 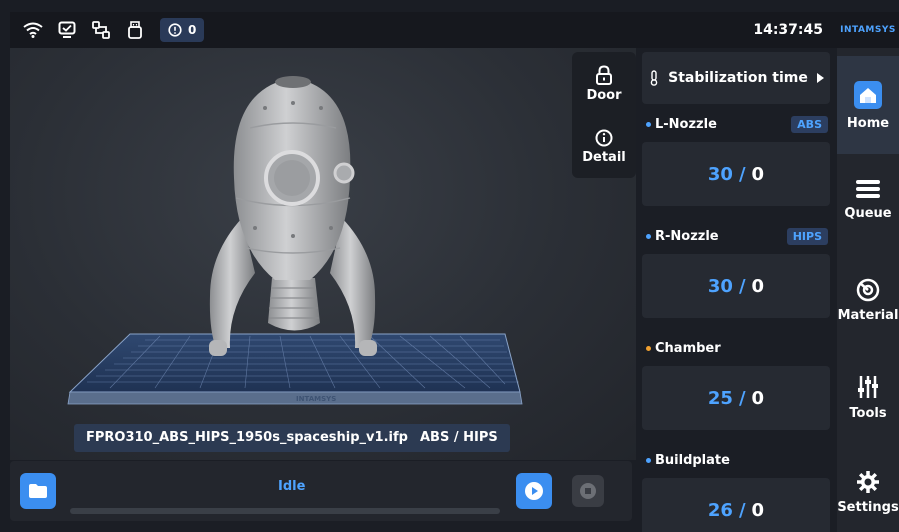 I want to click on temp-card-l-nozzle: L-Nozzle ABS 30/0, so click(x=736, y=158).